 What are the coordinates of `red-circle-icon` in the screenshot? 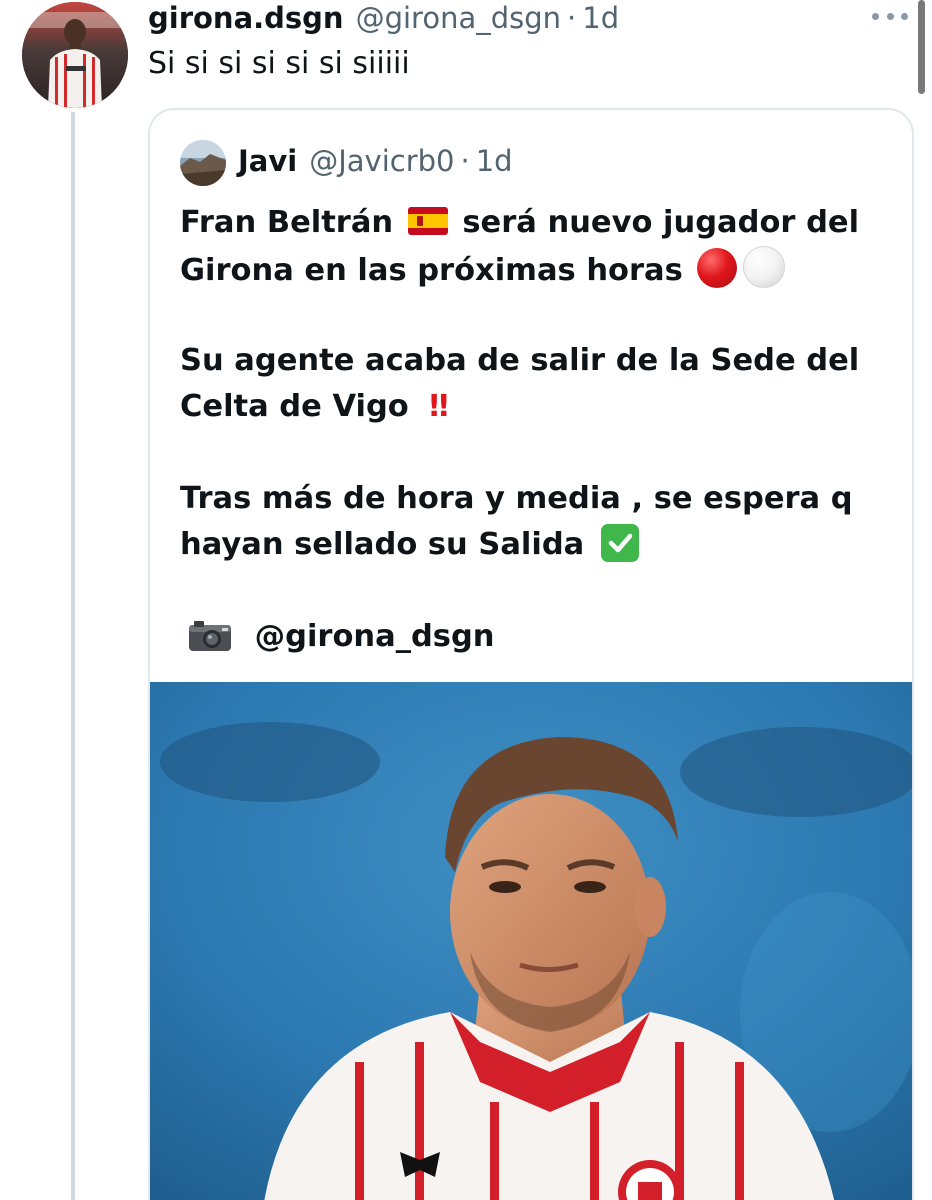 It's located at (717, 268).